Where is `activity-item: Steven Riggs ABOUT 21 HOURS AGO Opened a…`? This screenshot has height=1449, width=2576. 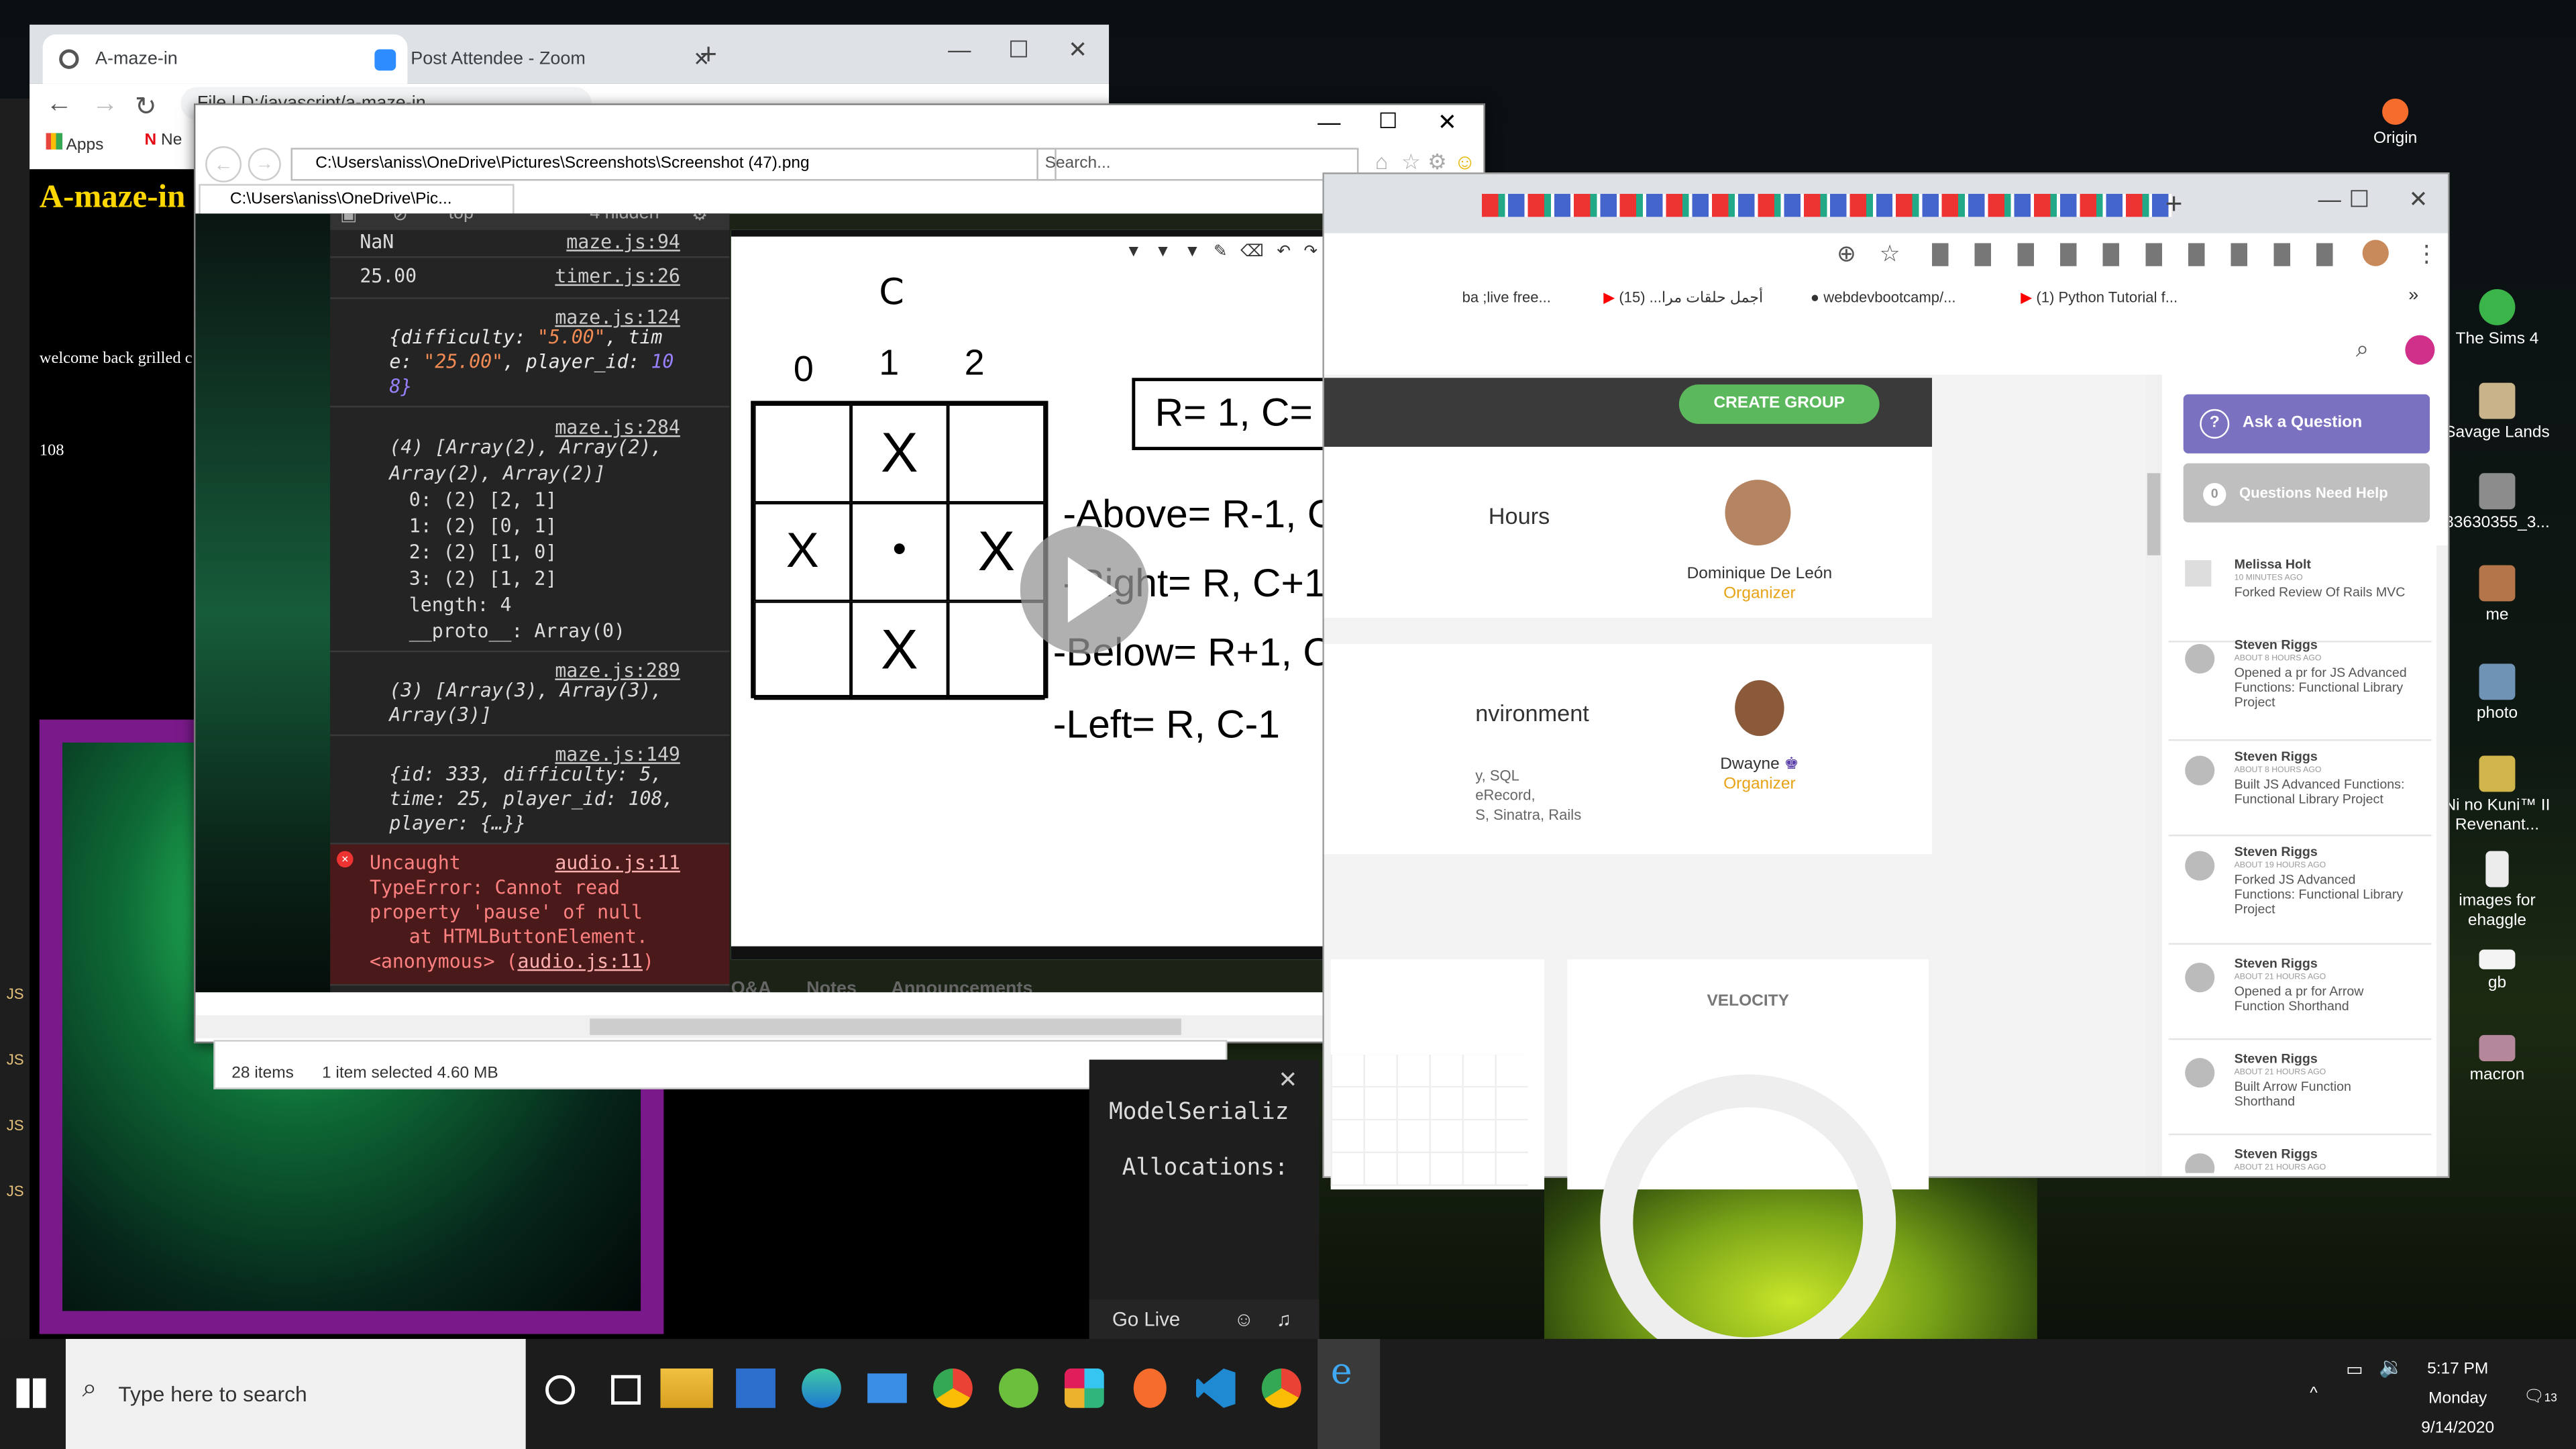
activity-item: Steven Riggs ABOUT 21 HOURS AGO Opened a… is located at coordinates (2300, 995).